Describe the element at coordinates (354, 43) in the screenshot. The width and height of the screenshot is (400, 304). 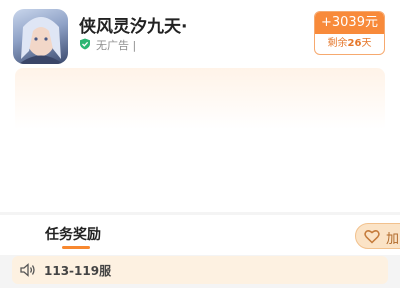
I see `days-value: 26` at that location.